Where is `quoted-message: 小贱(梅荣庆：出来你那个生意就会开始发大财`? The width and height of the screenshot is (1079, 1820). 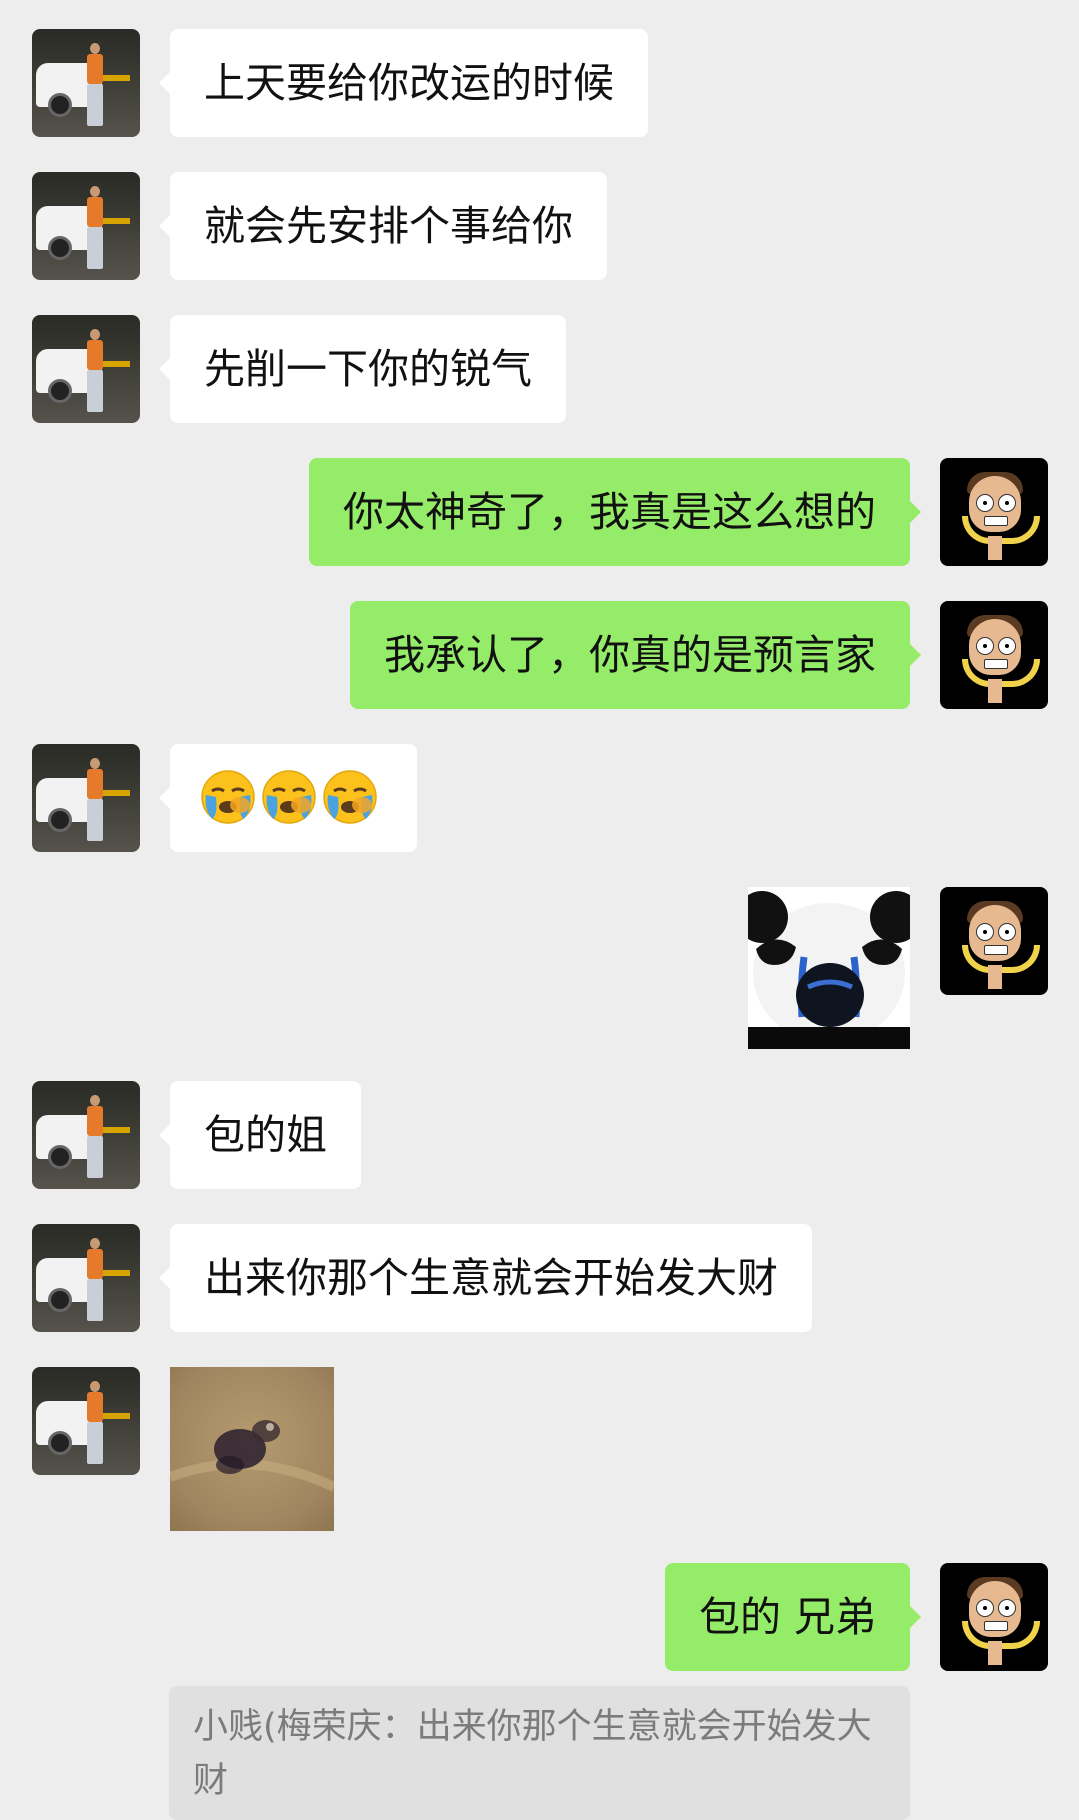 quoted-message: 小贱(梅荣庆：出来你那个生意就会开始发大财 is located at coordinates (539, 1753).